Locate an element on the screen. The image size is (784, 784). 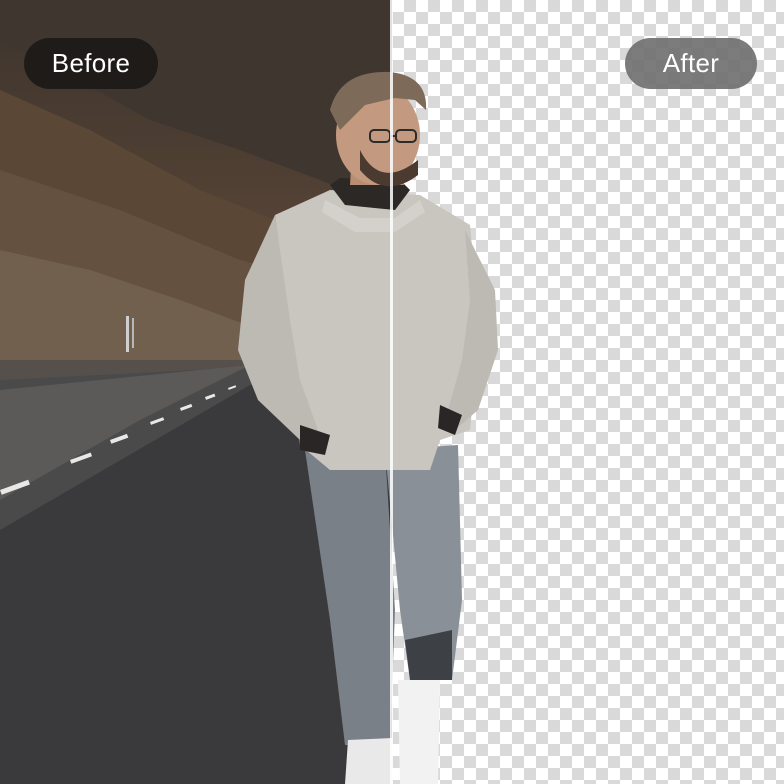
before-label: Before is located at coordinates (91, 63).